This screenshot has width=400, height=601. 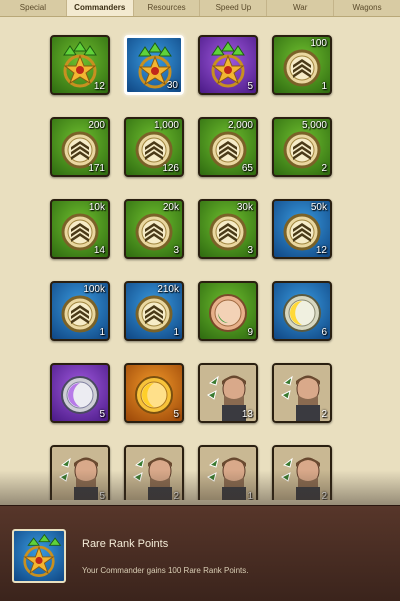 What do you see at coordinates (302, 65) in the screenshot?
I see `inventory-item: 100 1` at bounding box center [302, 65].